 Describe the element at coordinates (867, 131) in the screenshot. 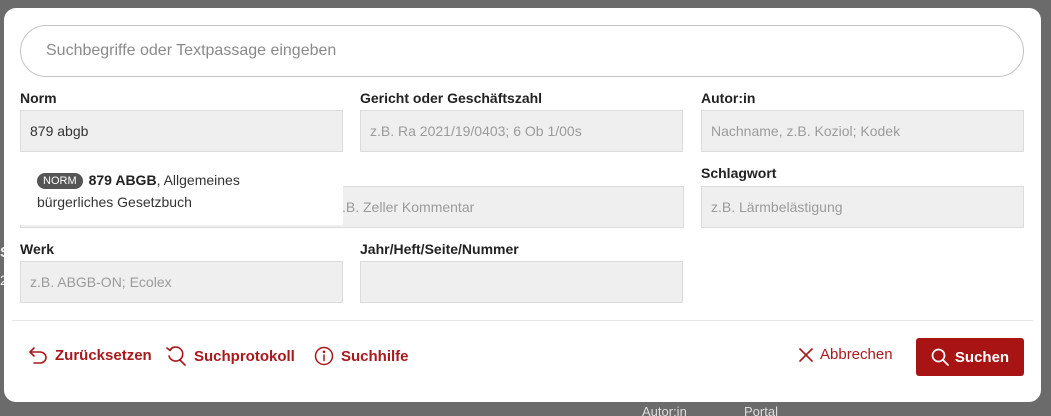

I see `autor-input` at that location.